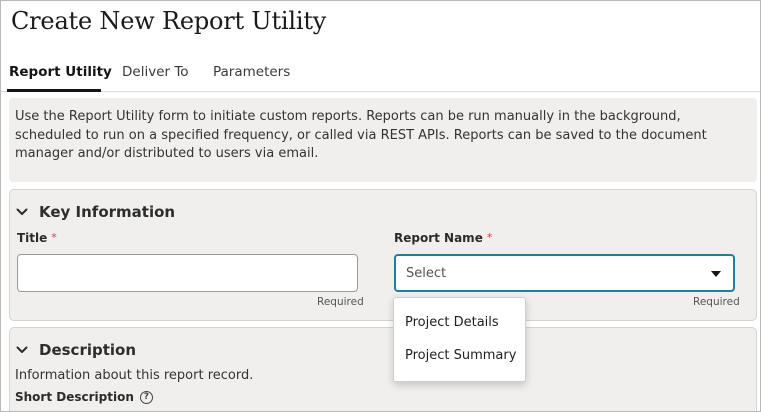 This screenshot has height=412, width=761. What do you see at coordinates (564, 273) in the screenshot?
I see `report-name-select: Select` at bounding box center [564, 273].